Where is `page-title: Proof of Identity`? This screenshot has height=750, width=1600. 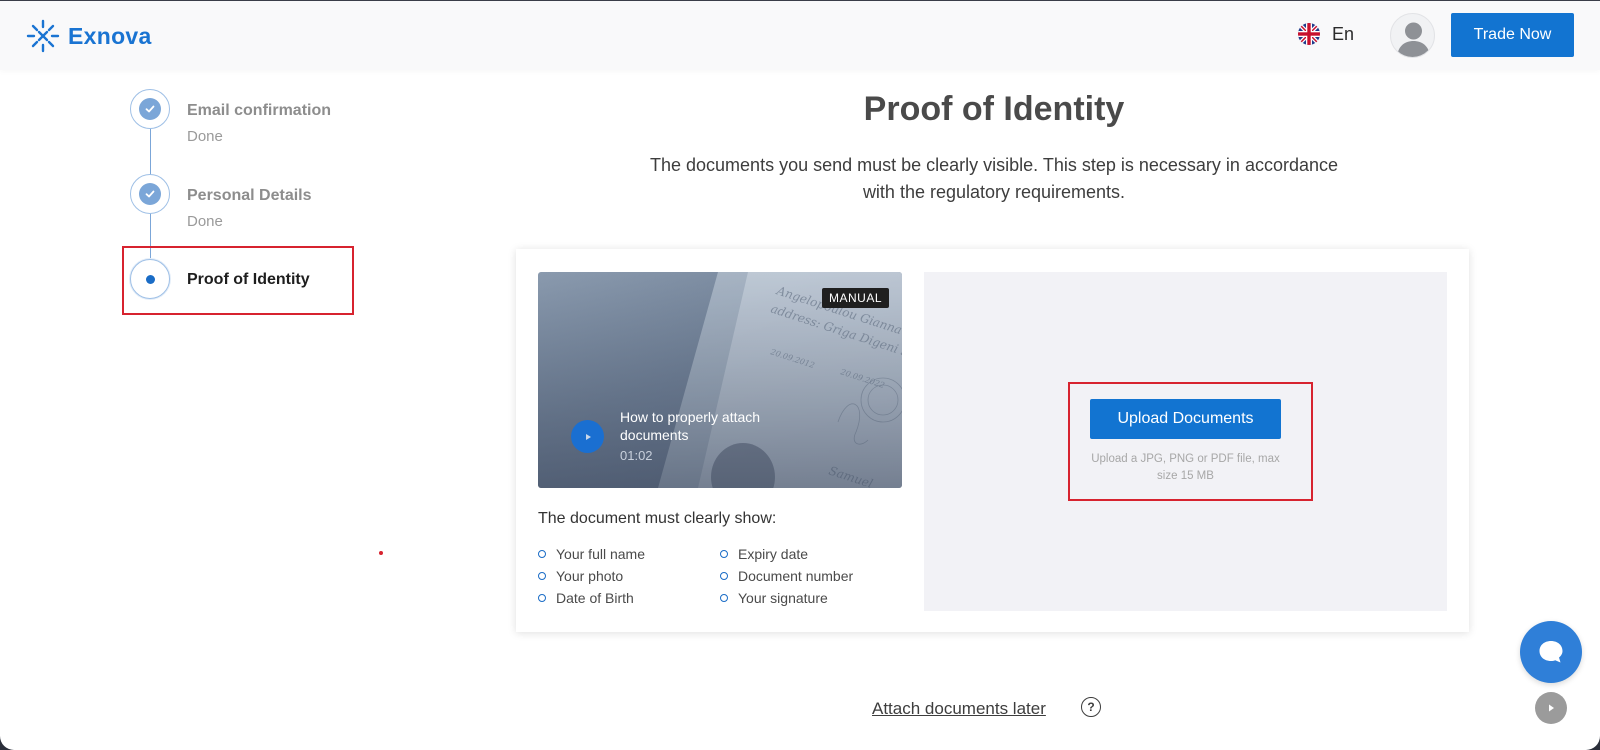
page-title: Proof of Identity is located at coordinates (994, 109).